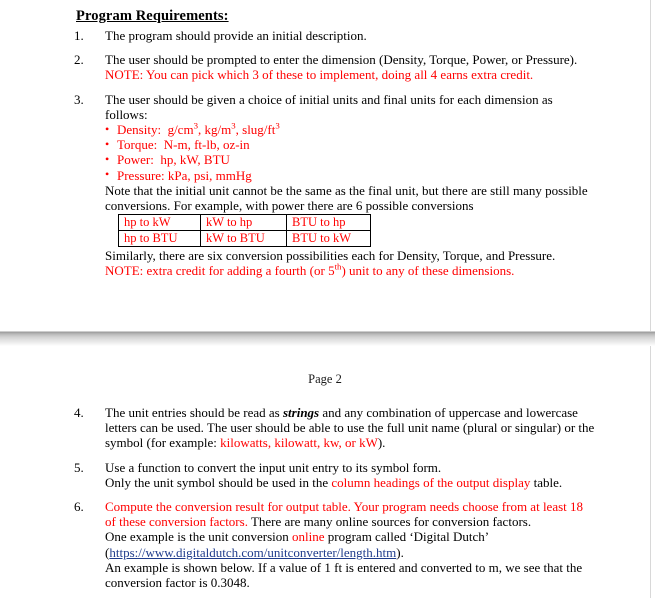  Describe the element at coordinates (325, 379) in the screenshot. I see `page-number-label: Page 2` at that location.